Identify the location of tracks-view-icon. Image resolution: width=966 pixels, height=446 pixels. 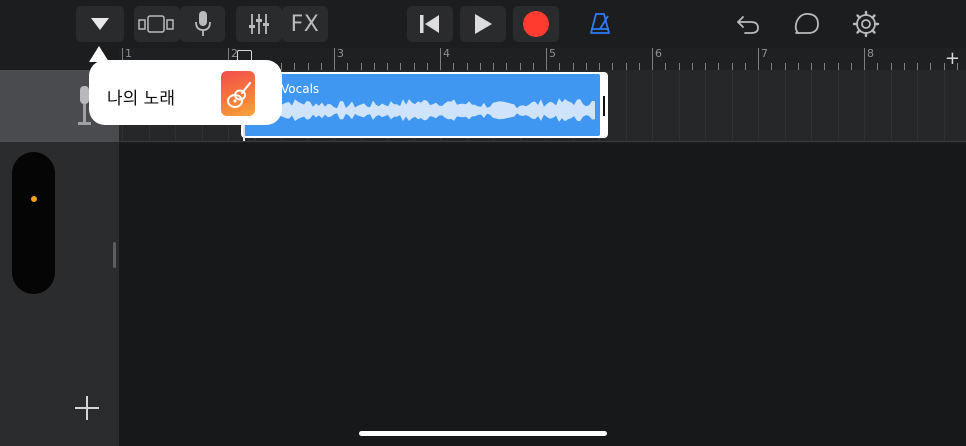
(156, 24).